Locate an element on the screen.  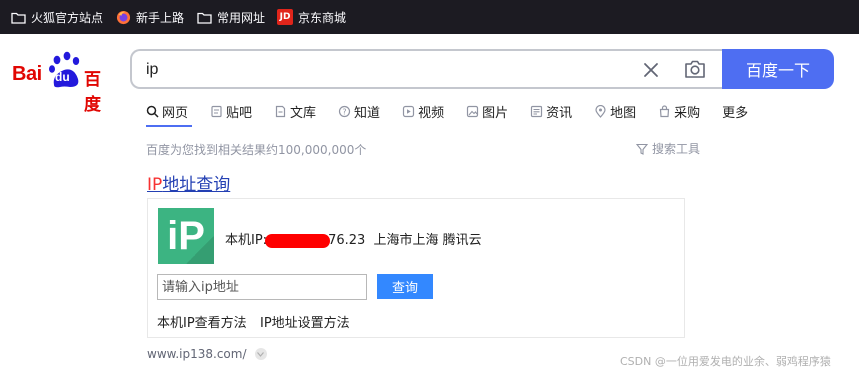
tab-label: 采购 is located at coordinates (687, 113).